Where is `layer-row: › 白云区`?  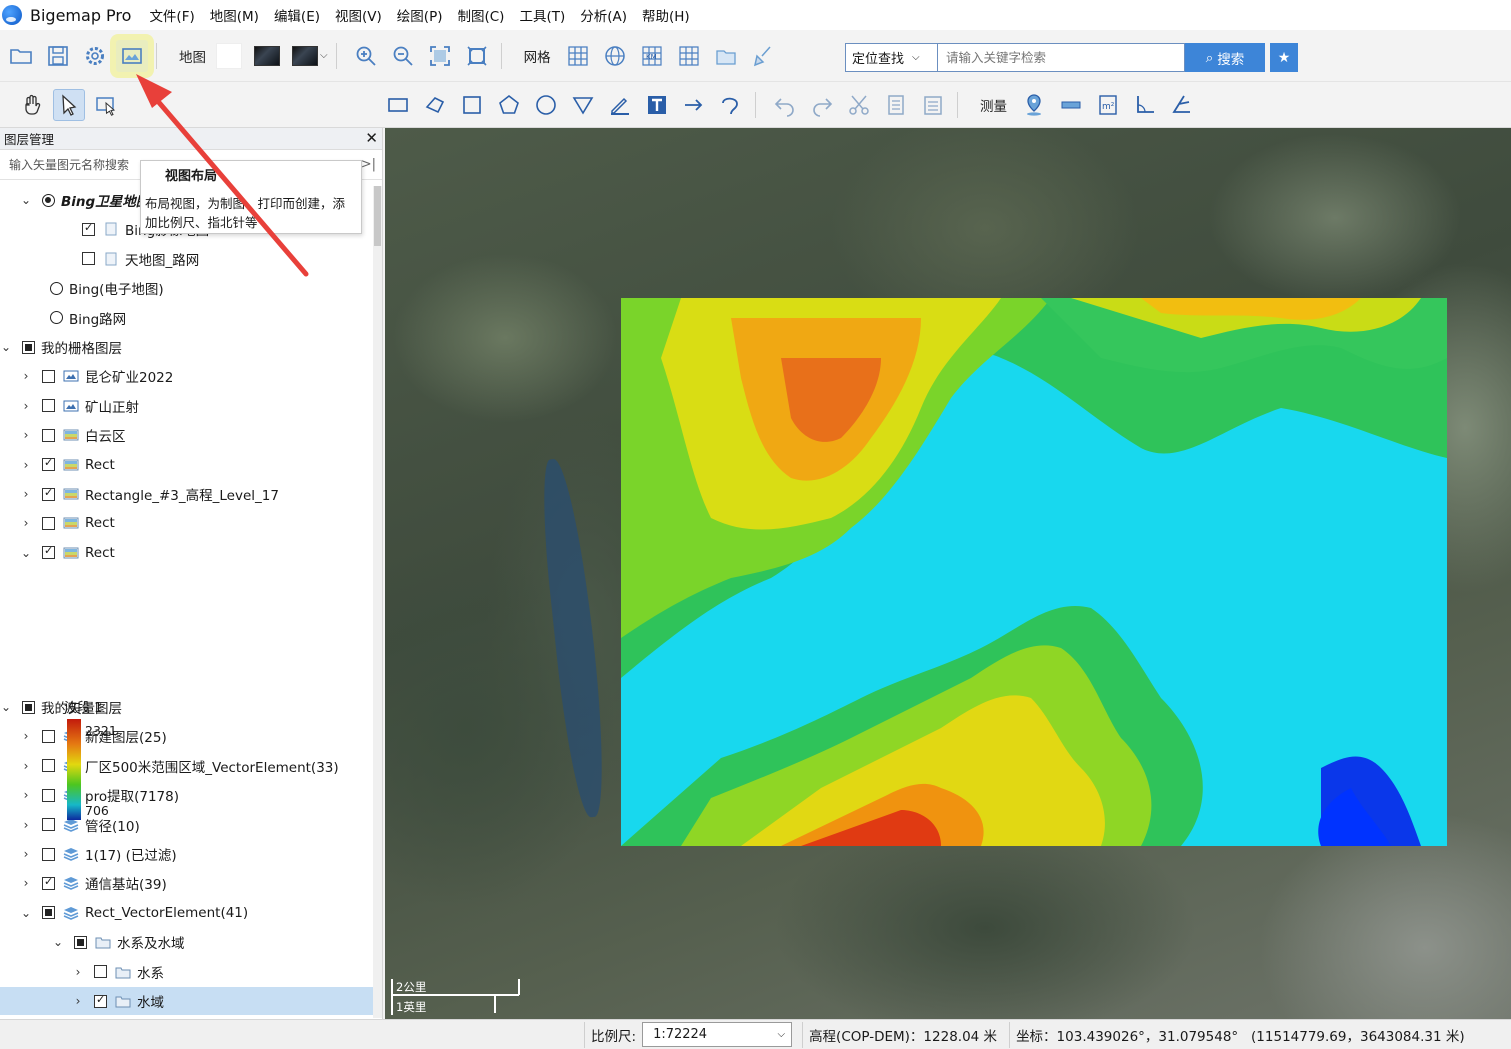 layer-row: › 白云区 is located at coordinates (186, 435).